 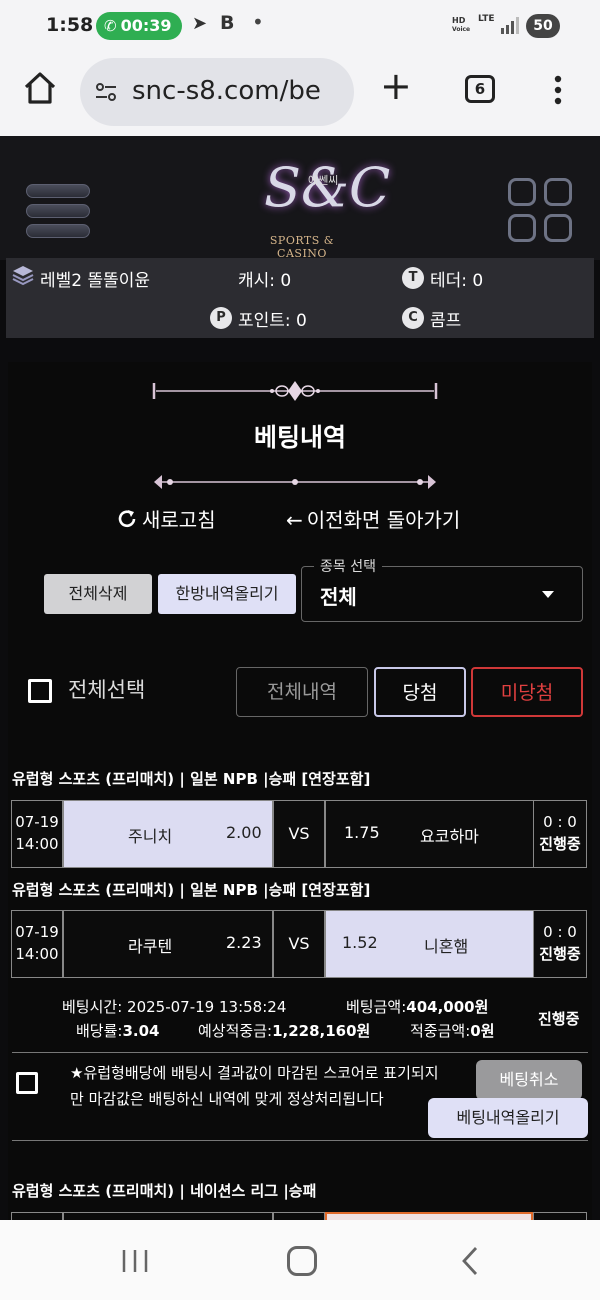 What do you see at coordinates (40, 691) in the screenshot?
I see `select-all-checkbox` at bounding box center [40, 691].